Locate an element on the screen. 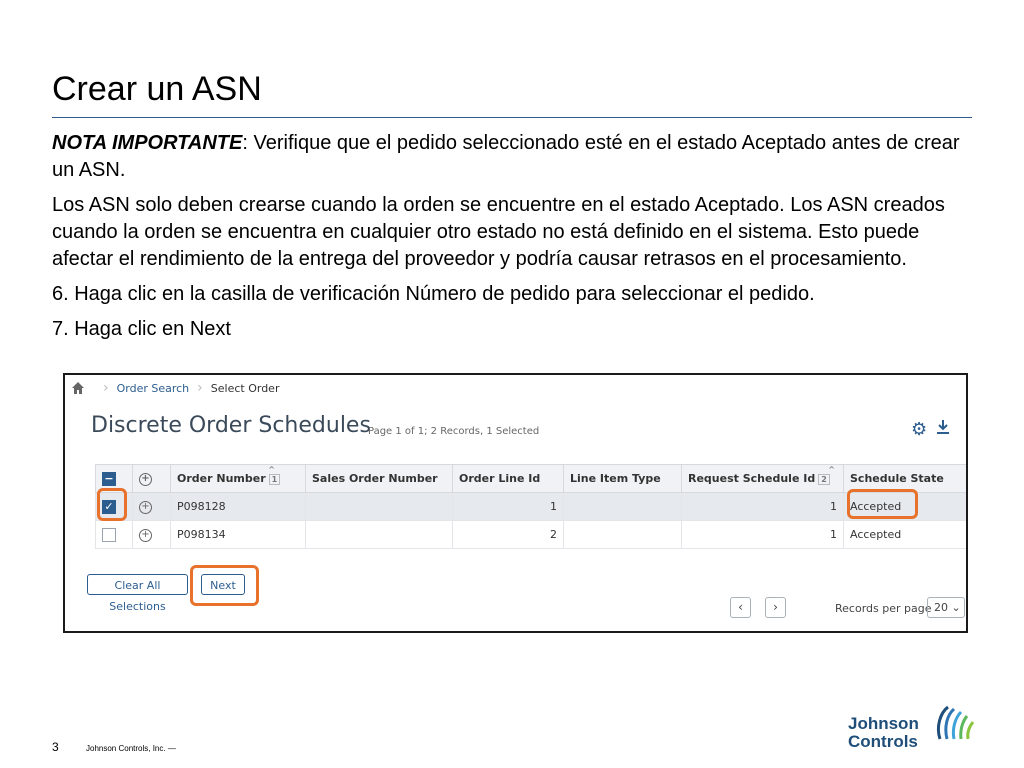  gear-icon: ⚙ is located at coordinates (919, 429).